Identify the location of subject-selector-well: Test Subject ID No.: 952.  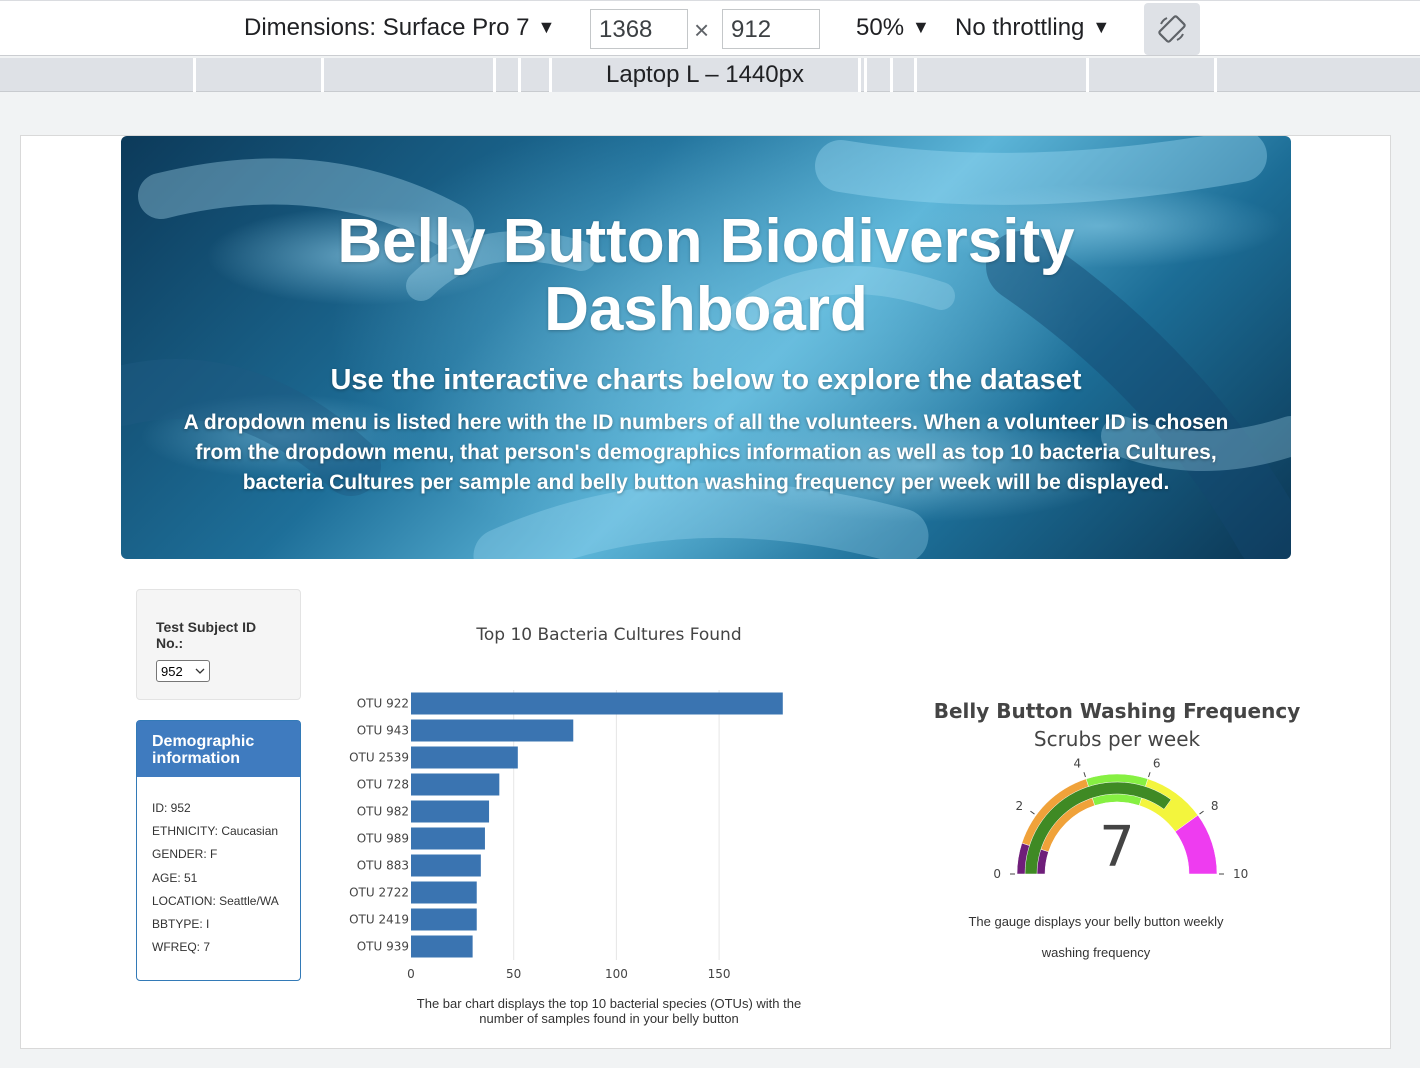
(218, 644).